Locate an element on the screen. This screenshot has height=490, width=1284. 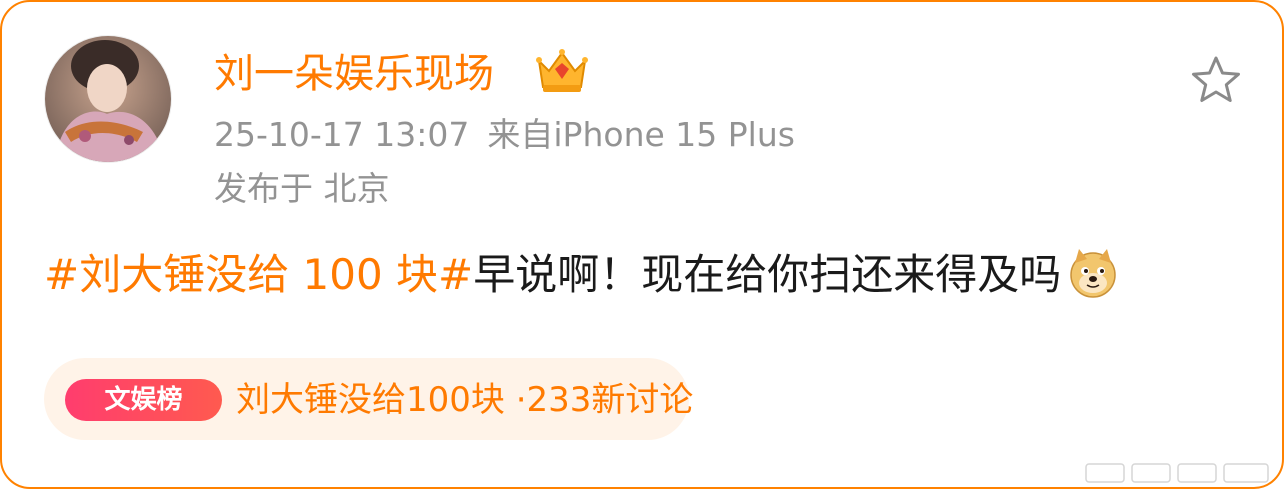
topic-hashtag-link: #刘大锤没给 100 块# is located at coordinates (258, 274).